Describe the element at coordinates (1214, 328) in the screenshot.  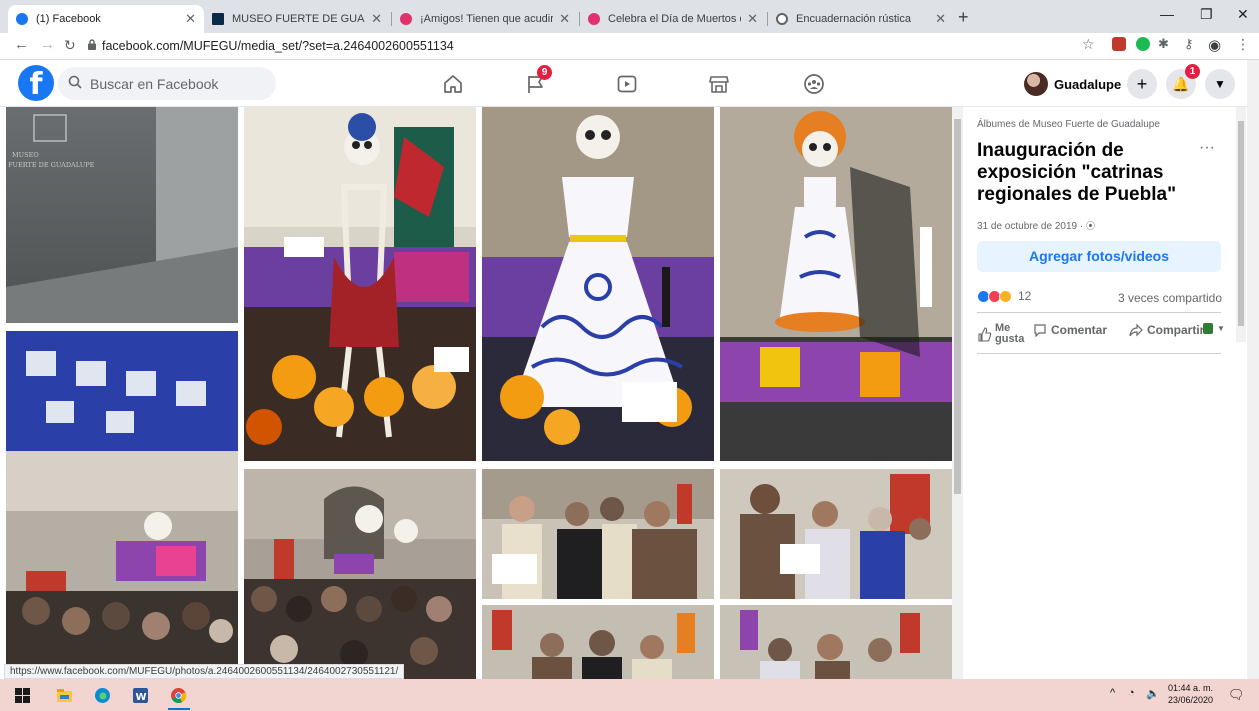
I see `page-selector-button: ▼` at that location.